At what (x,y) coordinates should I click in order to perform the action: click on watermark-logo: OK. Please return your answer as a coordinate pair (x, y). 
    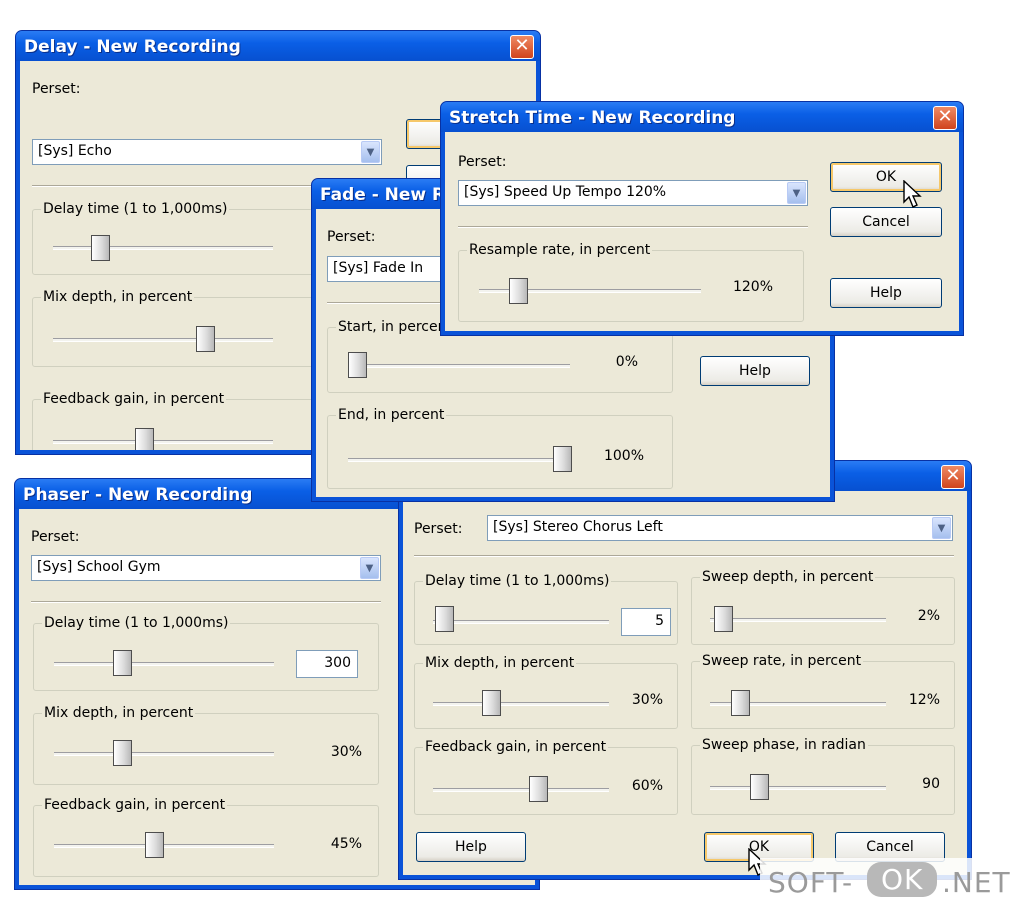
    Looking at the image, I should click on (902, 879).